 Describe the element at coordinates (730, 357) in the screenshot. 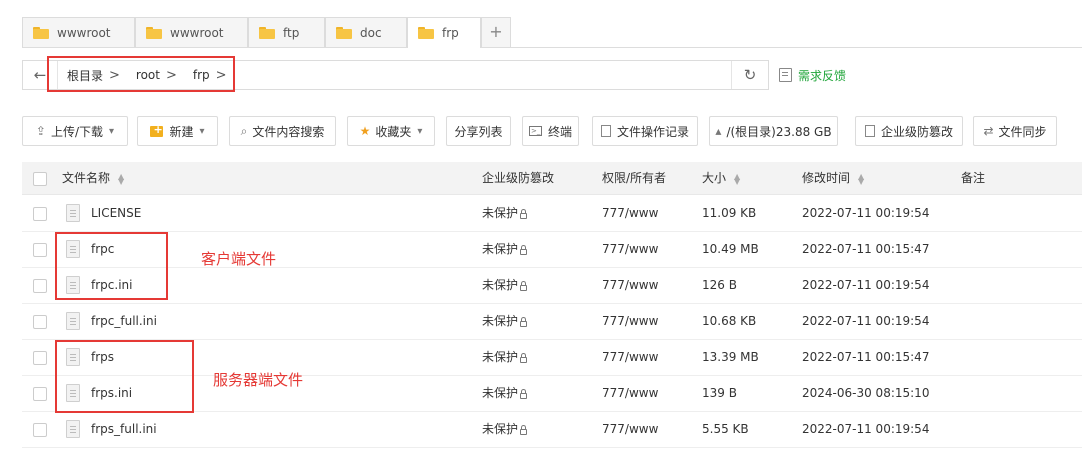

I see `file-size: 13.39 MB` at that location.